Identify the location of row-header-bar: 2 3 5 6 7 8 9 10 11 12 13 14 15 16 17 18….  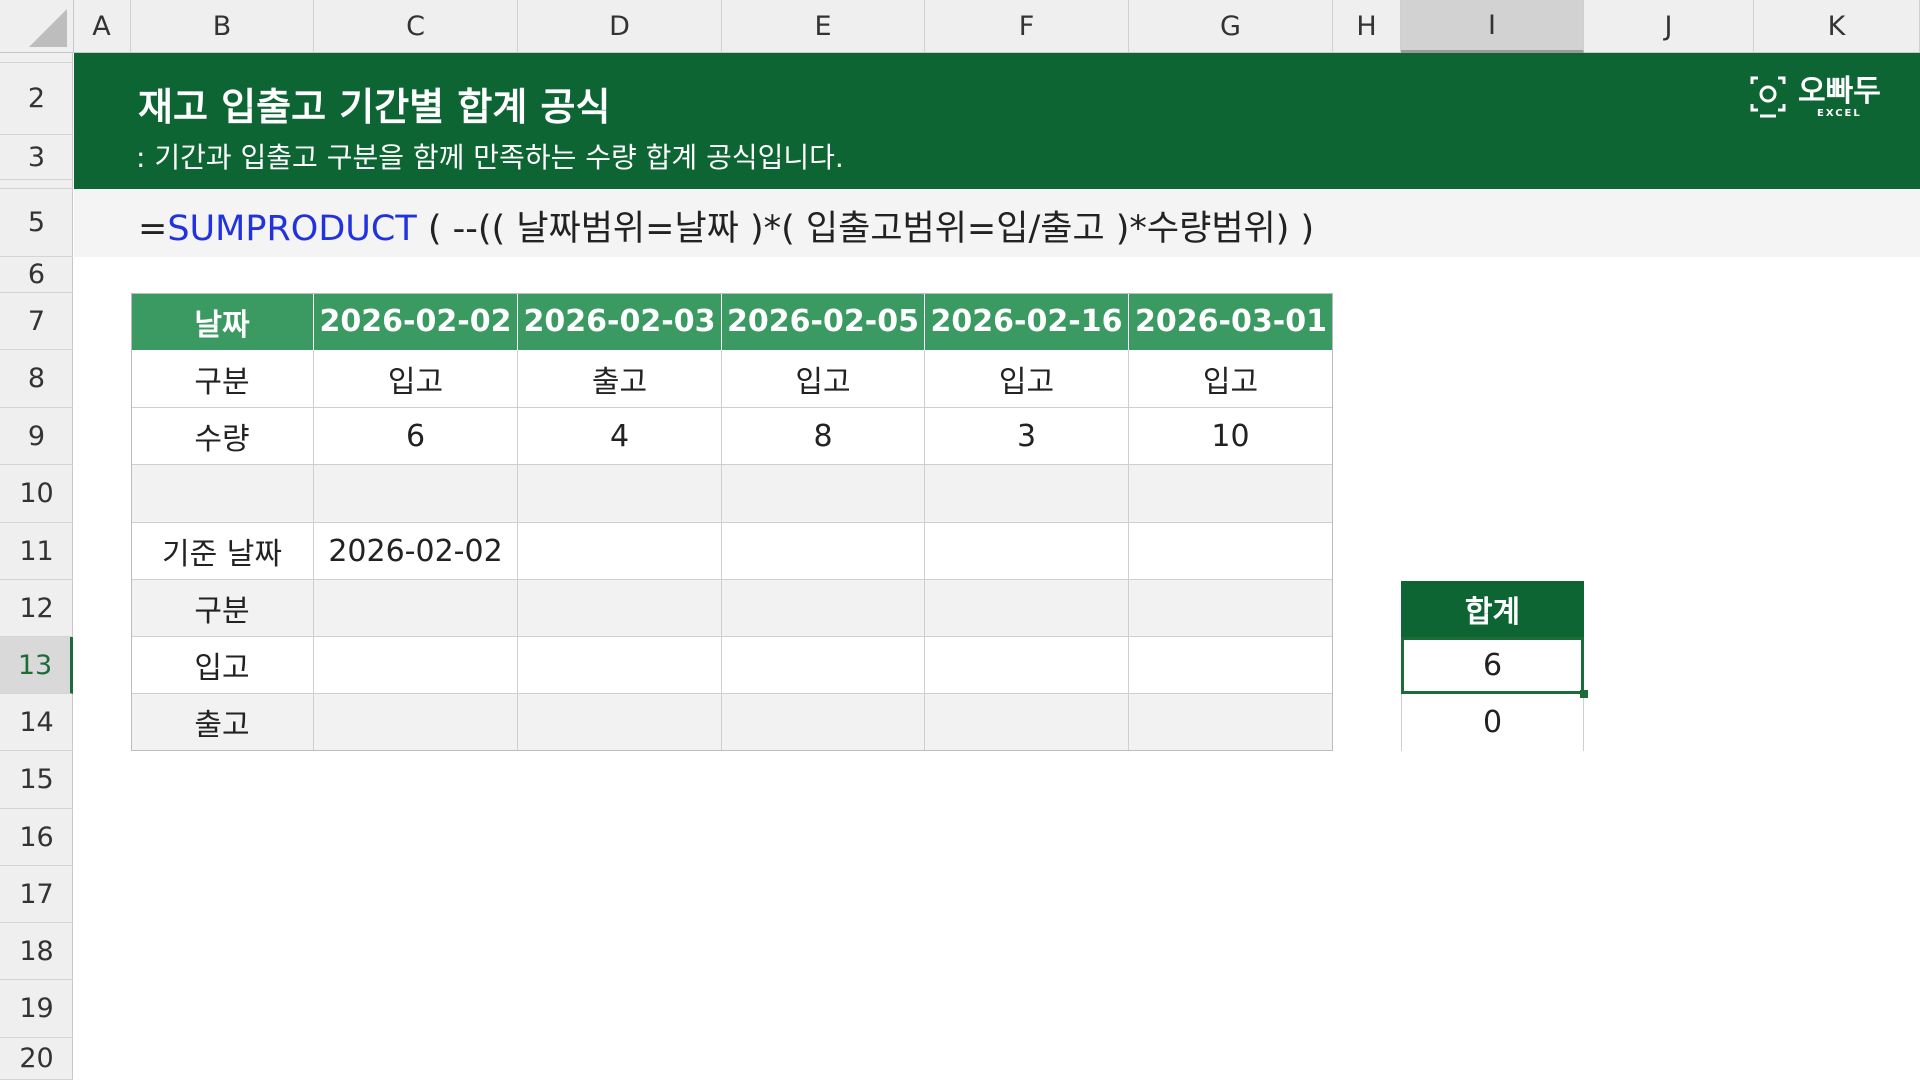
(36, 566).